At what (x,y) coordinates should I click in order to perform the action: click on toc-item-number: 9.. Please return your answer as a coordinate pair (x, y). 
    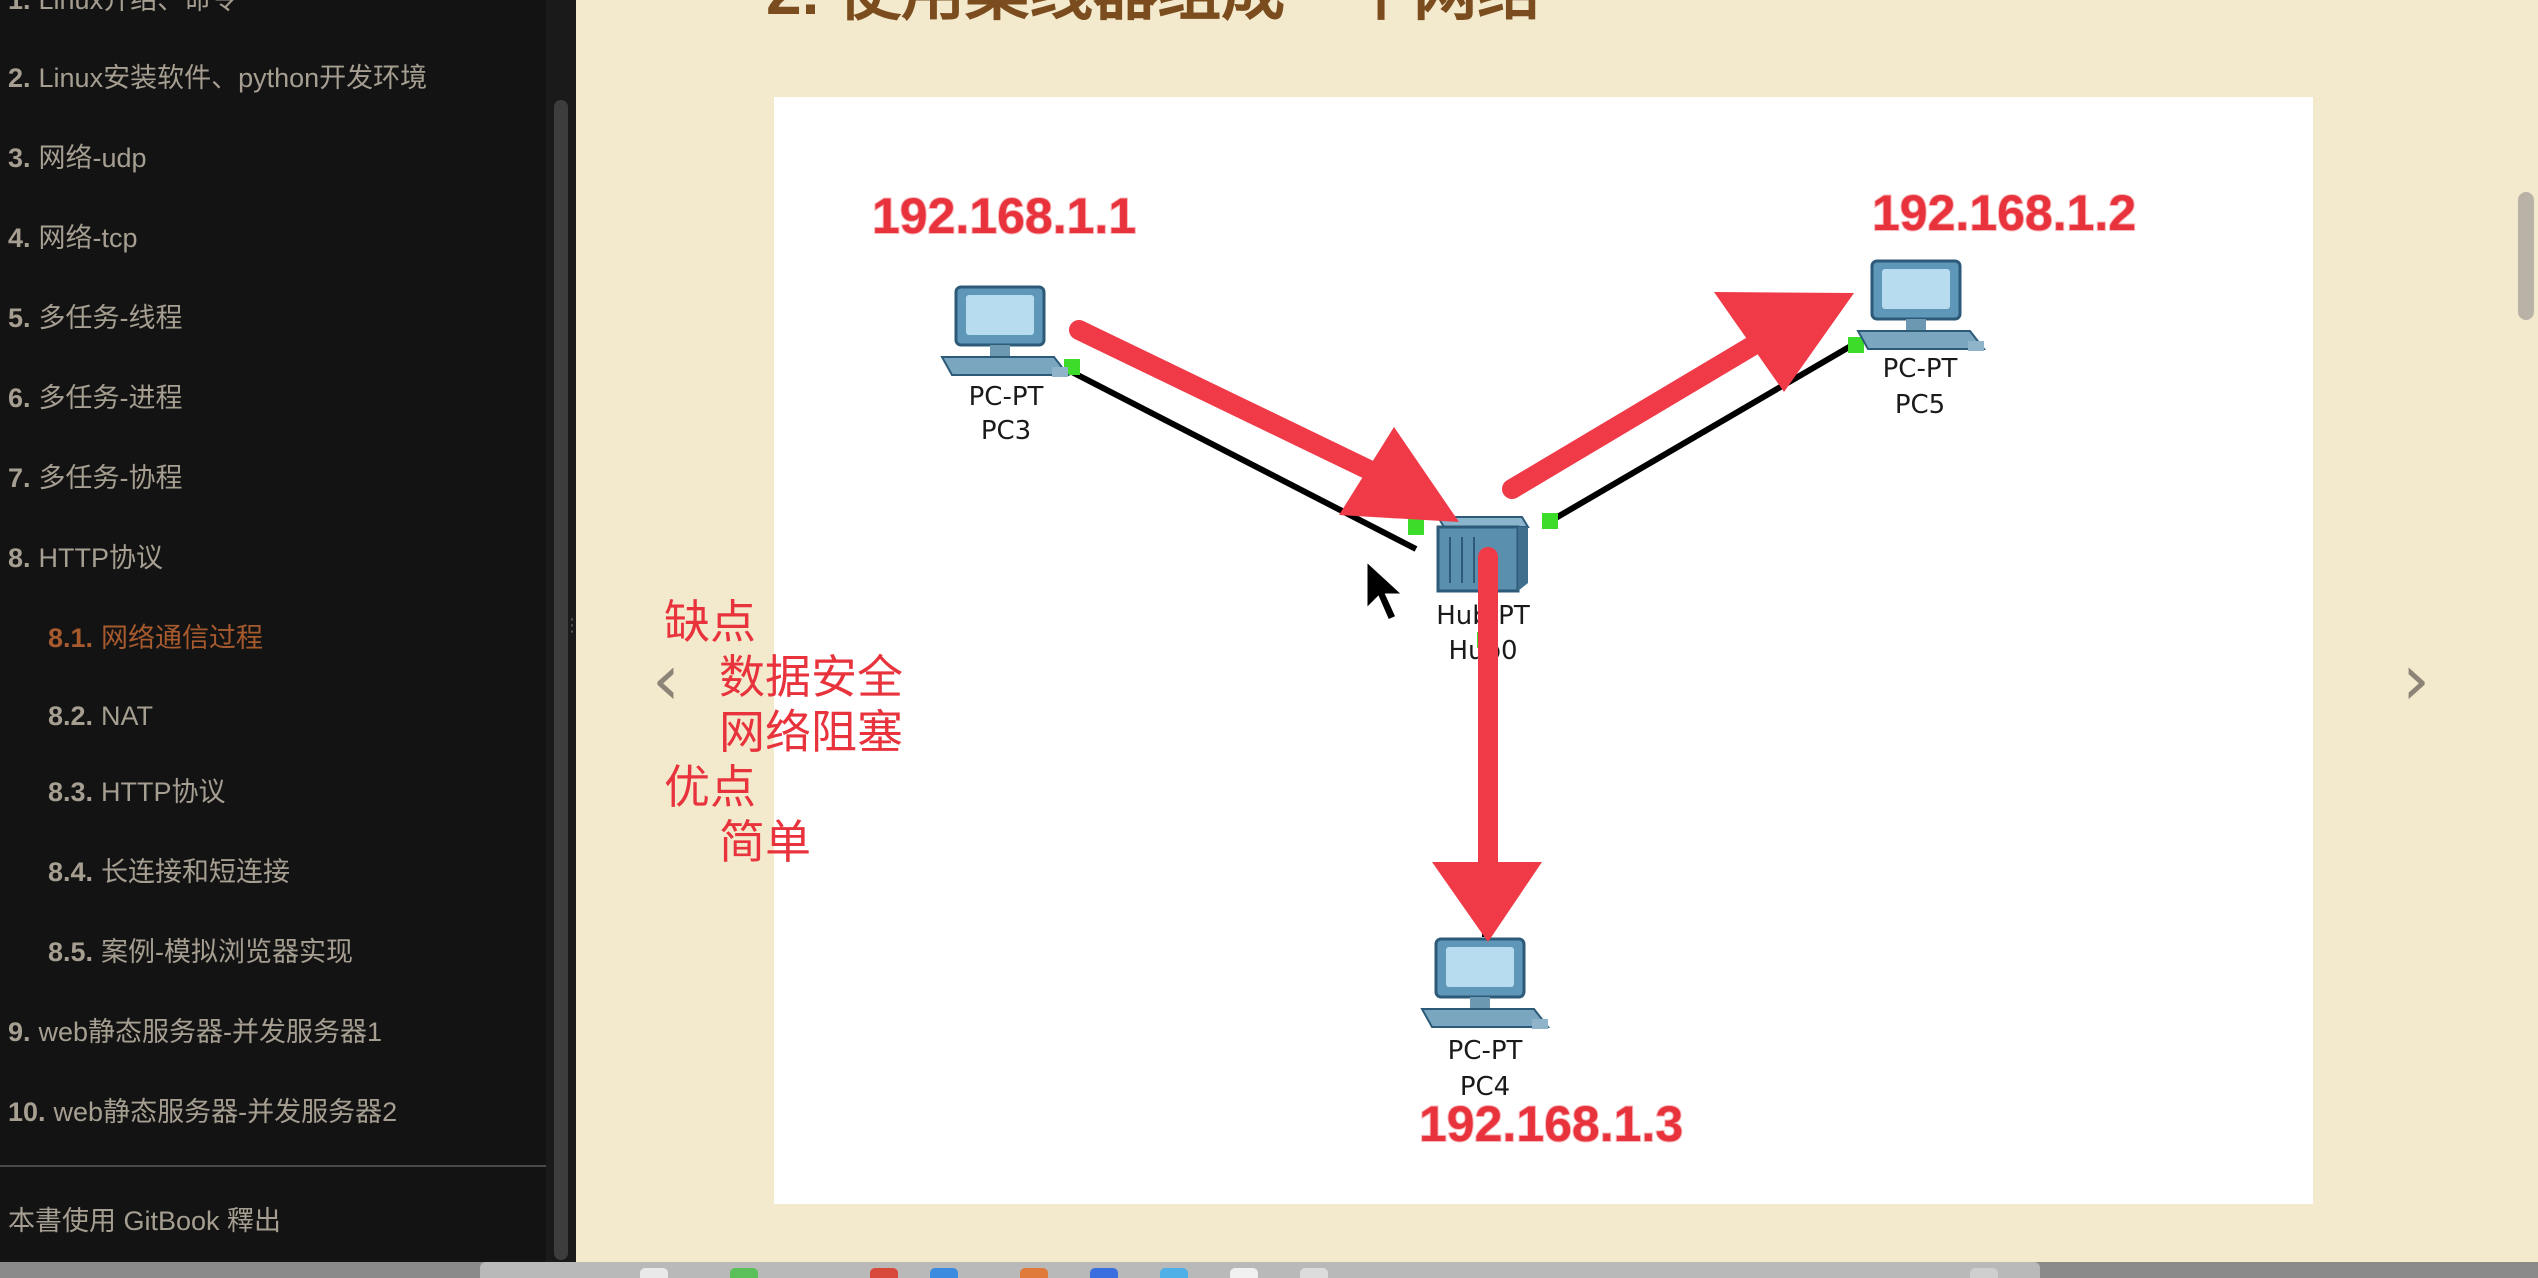
    Looking at the image, I should click on (19, 1032).